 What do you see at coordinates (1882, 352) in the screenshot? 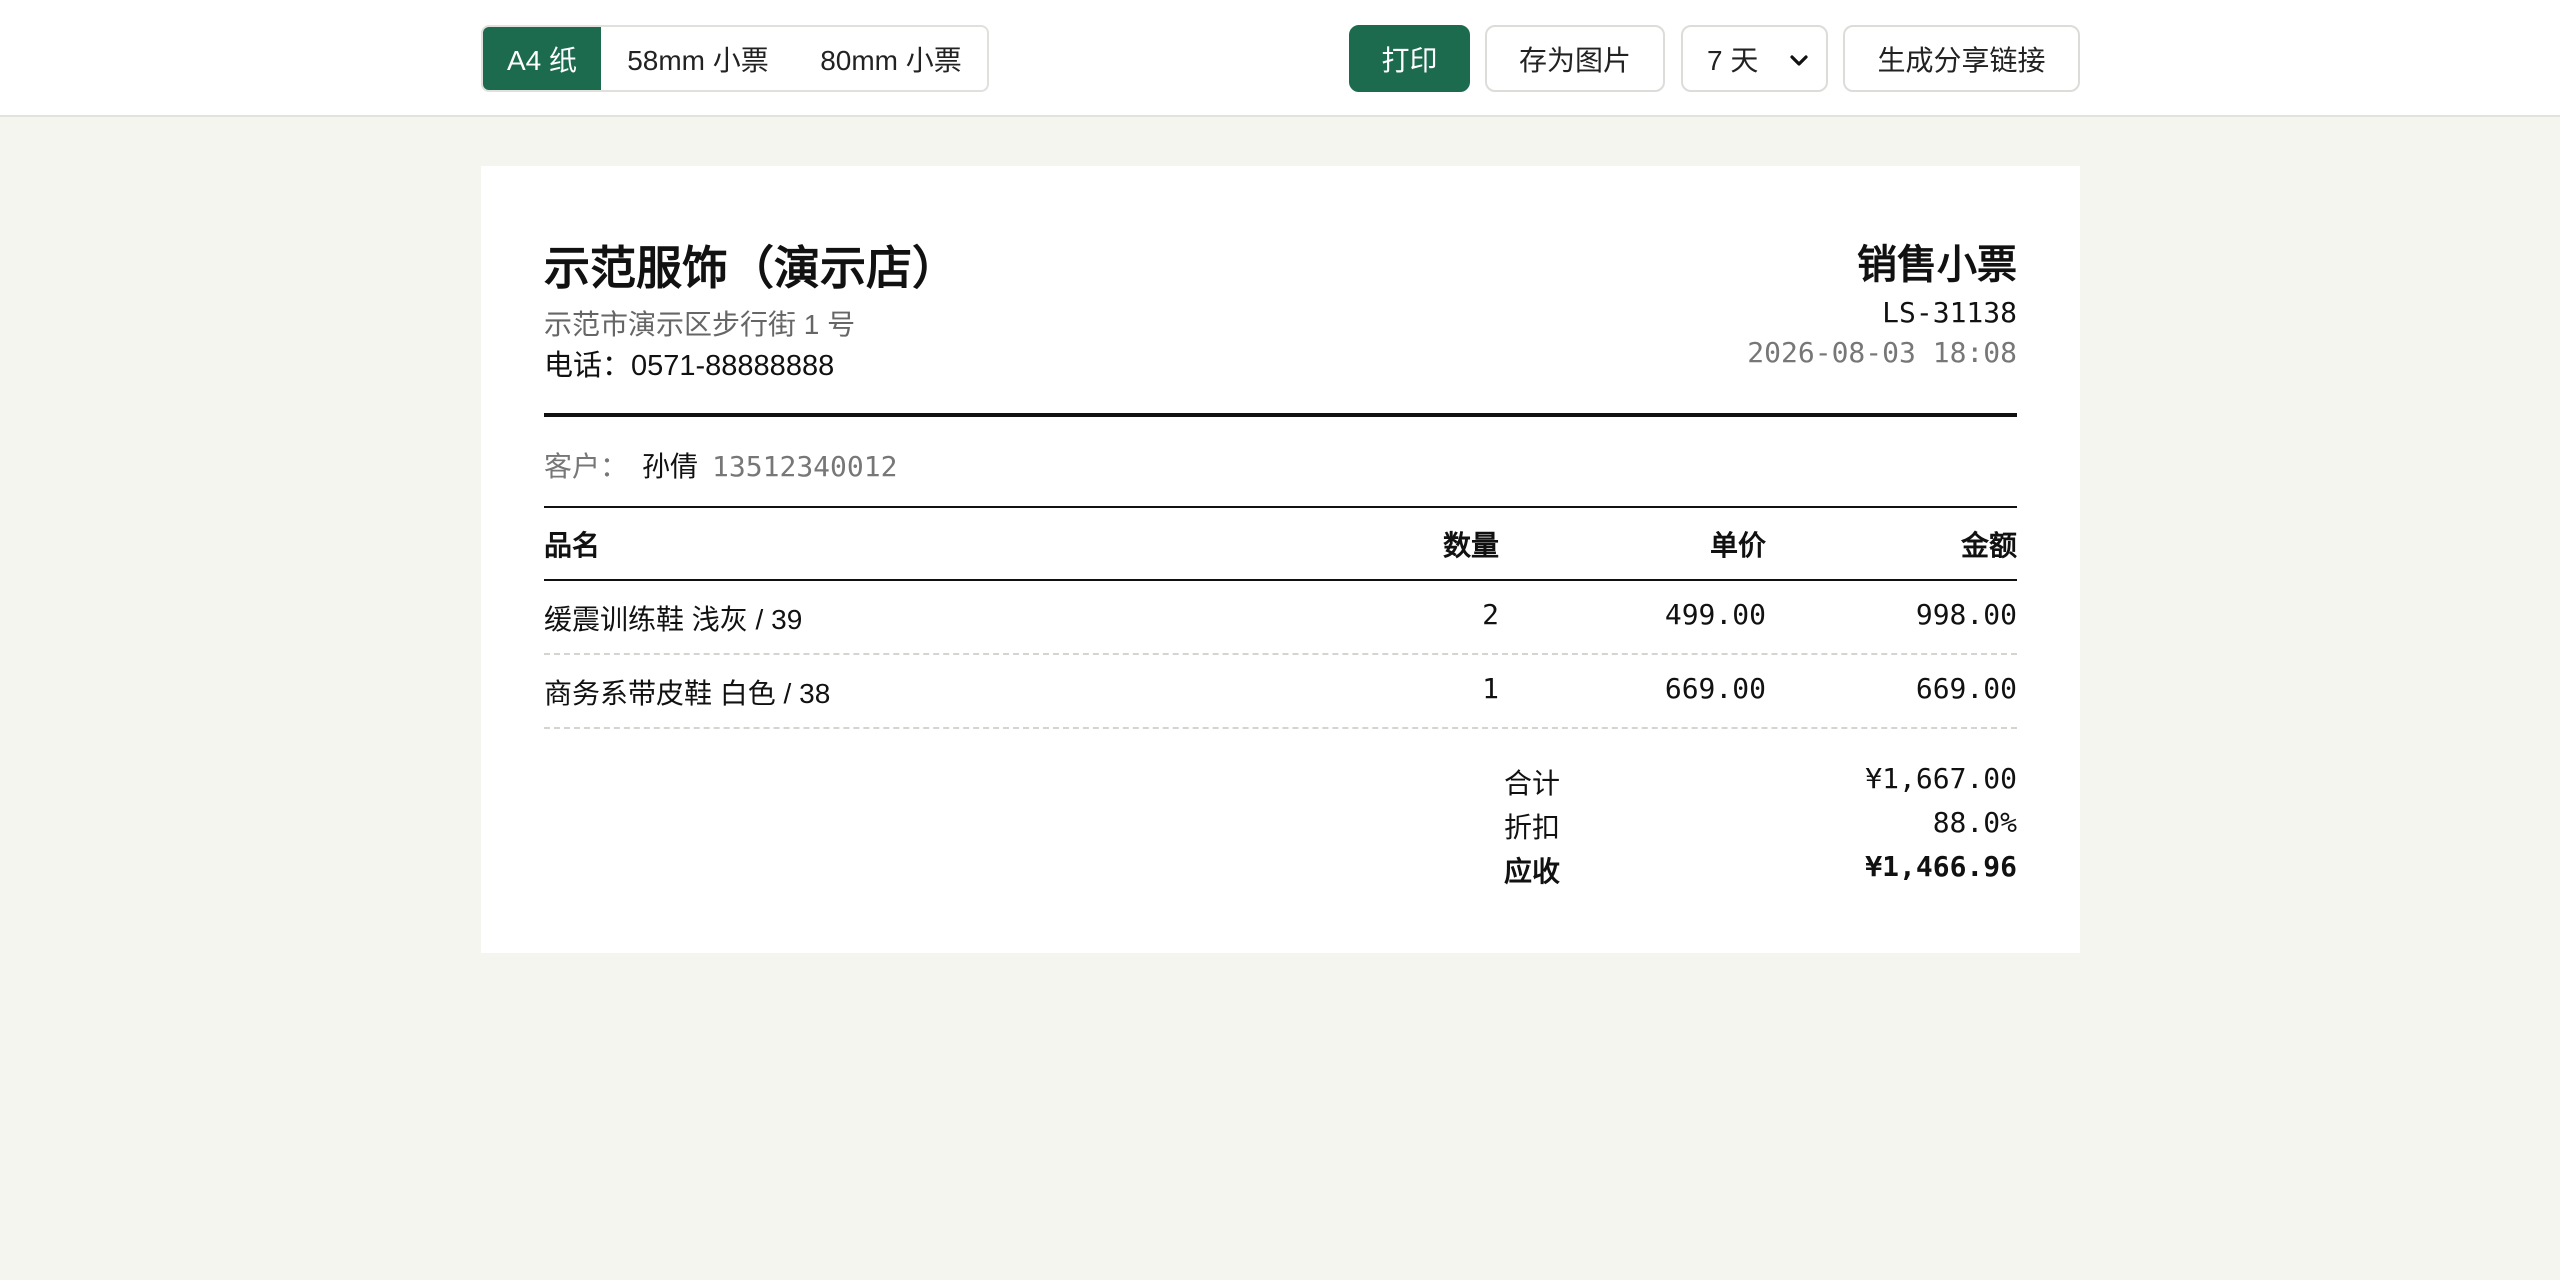
I see `receipt-datetime: 2026-08-03 18:08` at bounding box center [1882, 352].